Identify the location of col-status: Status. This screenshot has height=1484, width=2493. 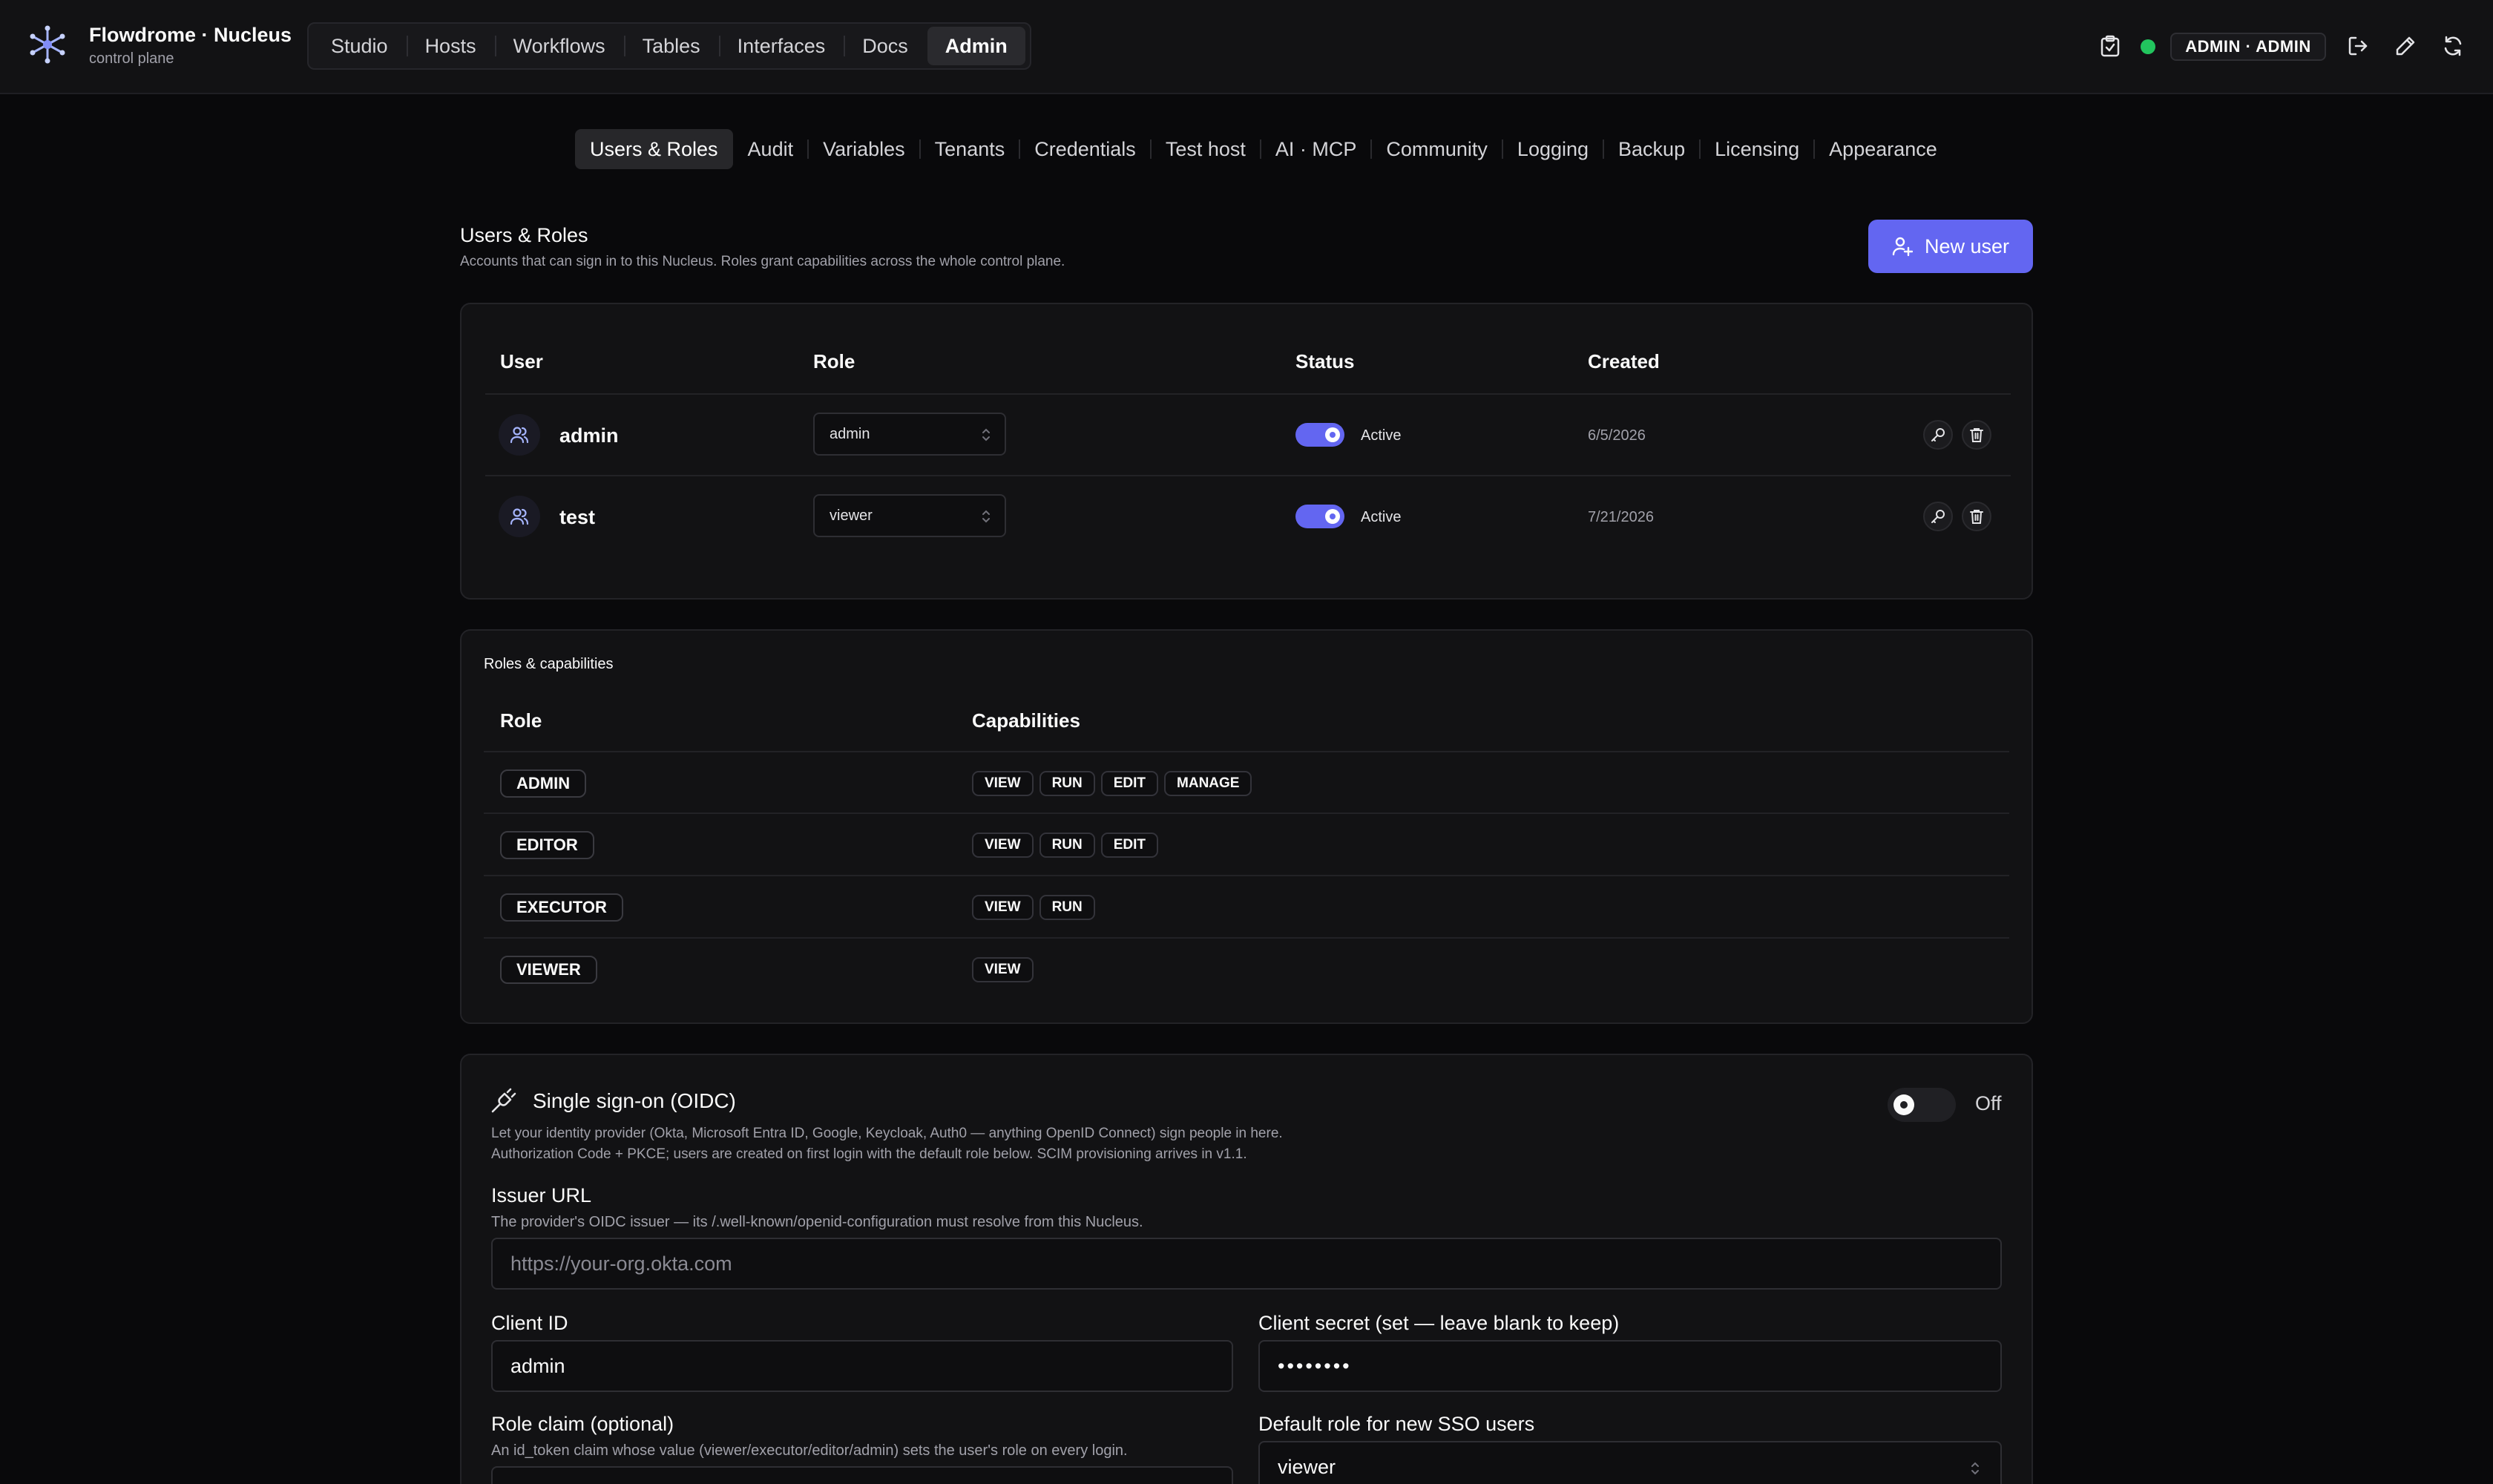
(1325, 361).